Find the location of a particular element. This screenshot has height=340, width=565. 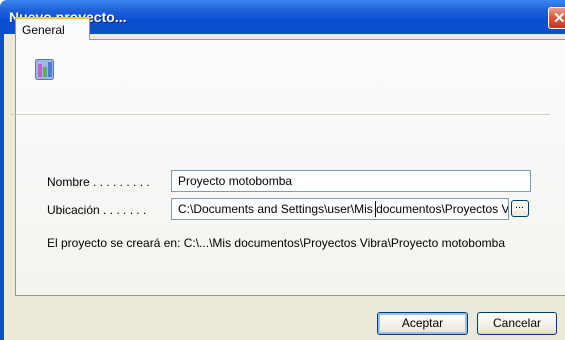

tab-general: General is located at coordinates (52, 28).